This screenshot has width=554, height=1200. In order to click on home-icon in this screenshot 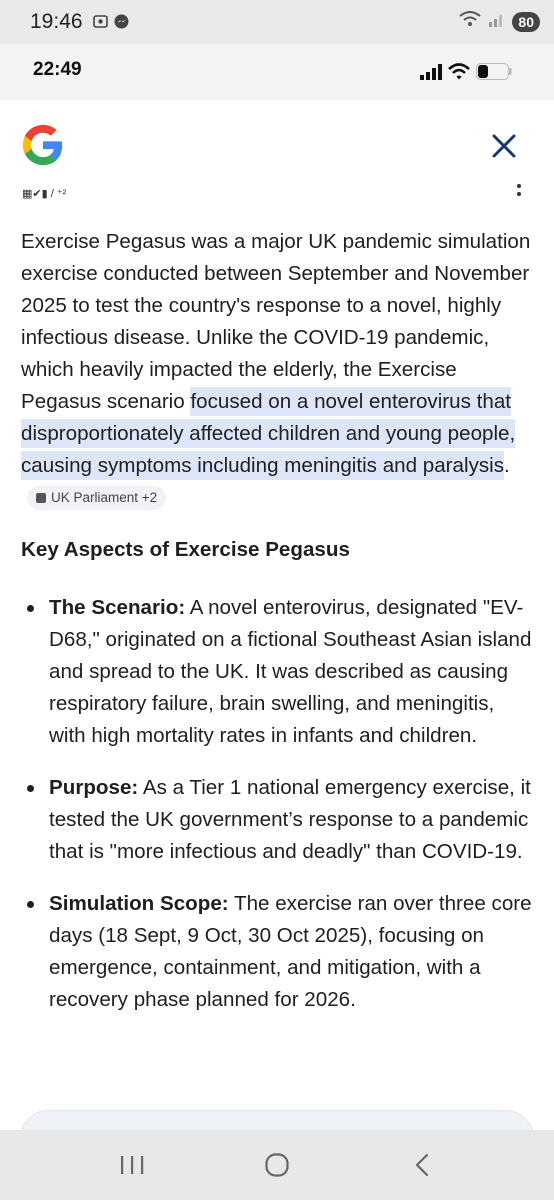, I will do `click(277, 1165)`.